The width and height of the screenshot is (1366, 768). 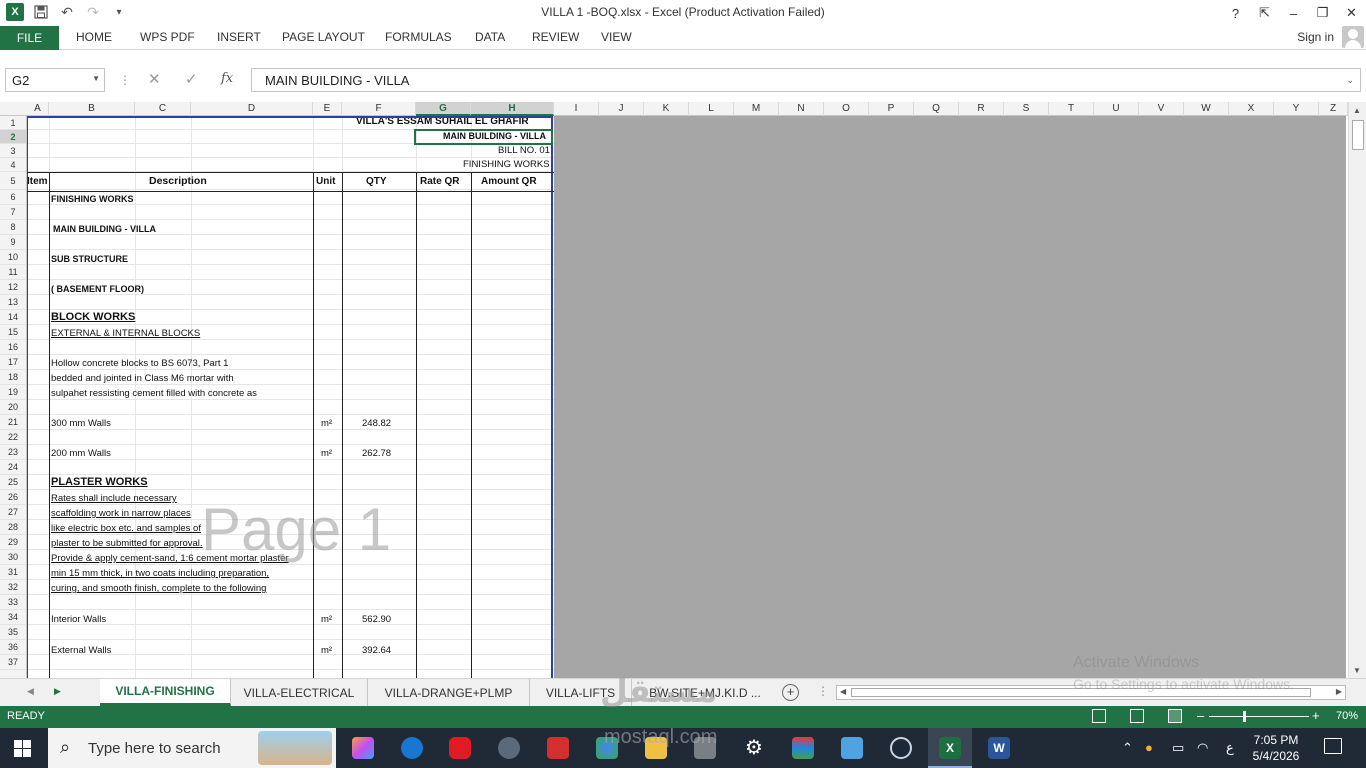 What do you see at coordinates (1333, 109) in the screenshot?
I see `column-header-z: Z` at bounding box center [1333, 109].